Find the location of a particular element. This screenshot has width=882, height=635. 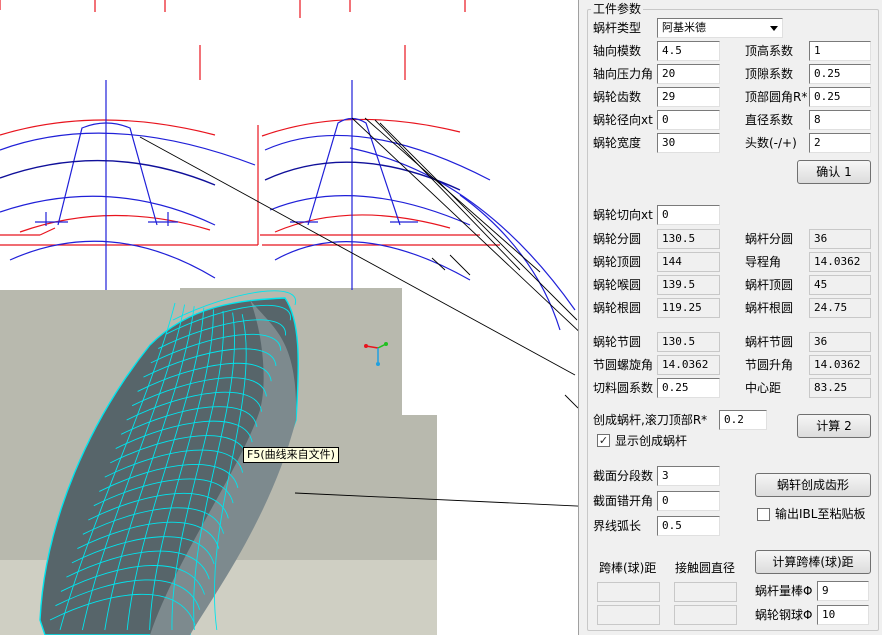

result-right-input-2: 45 is located at coordinates (840, 285).